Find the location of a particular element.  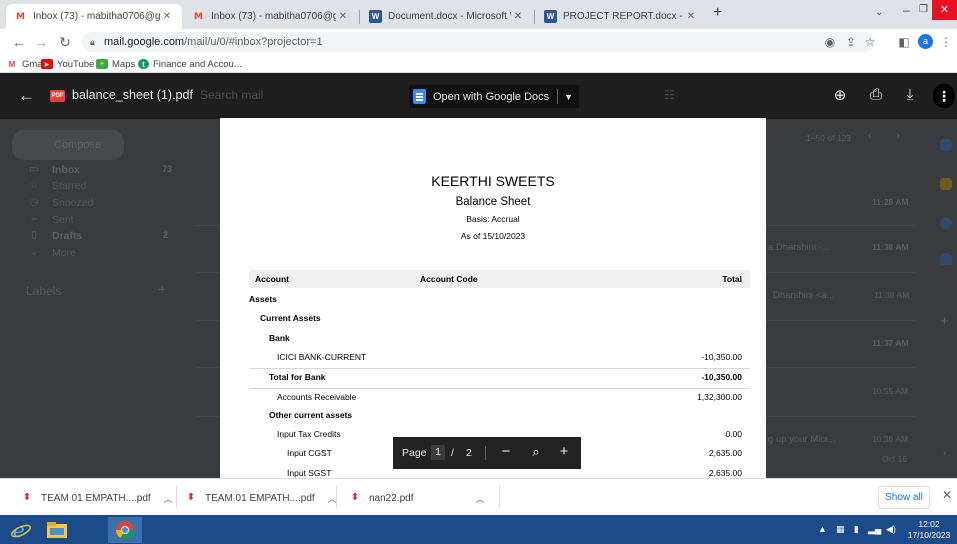

back-arrow-icon: ← is located at coordinates (26, 96).